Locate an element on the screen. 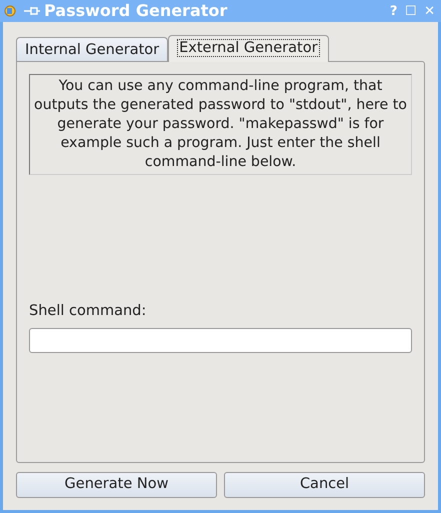 The width and height of the screenshot is (441, 513). tab: External Generator is located at coordinates (248, 48).